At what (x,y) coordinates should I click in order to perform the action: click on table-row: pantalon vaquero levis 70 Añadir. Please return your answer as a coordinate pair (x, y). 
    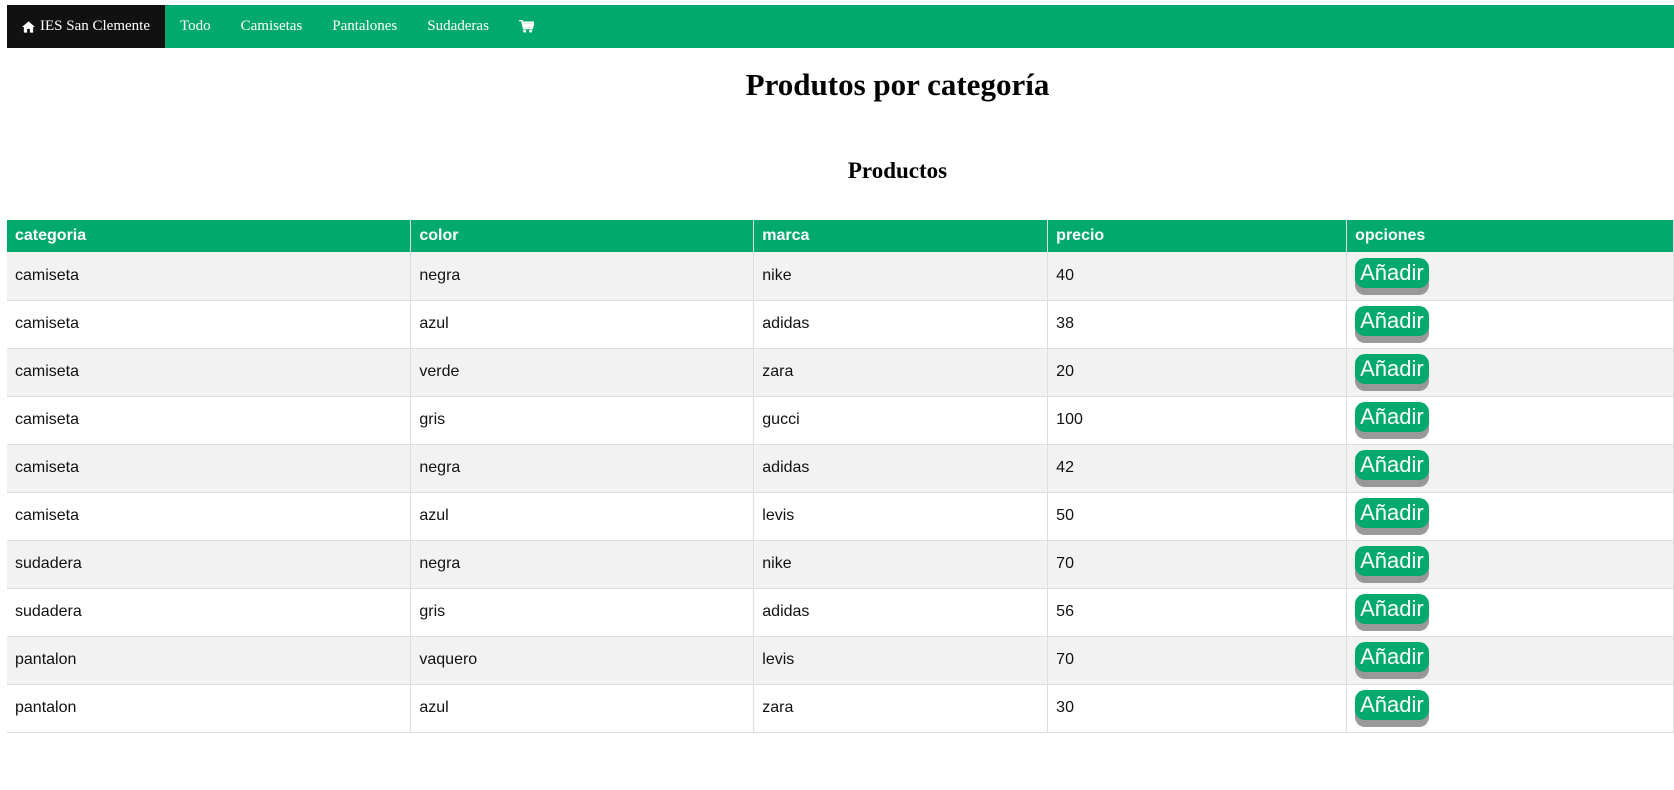
    Looking at the image, I should click on (840, 660).